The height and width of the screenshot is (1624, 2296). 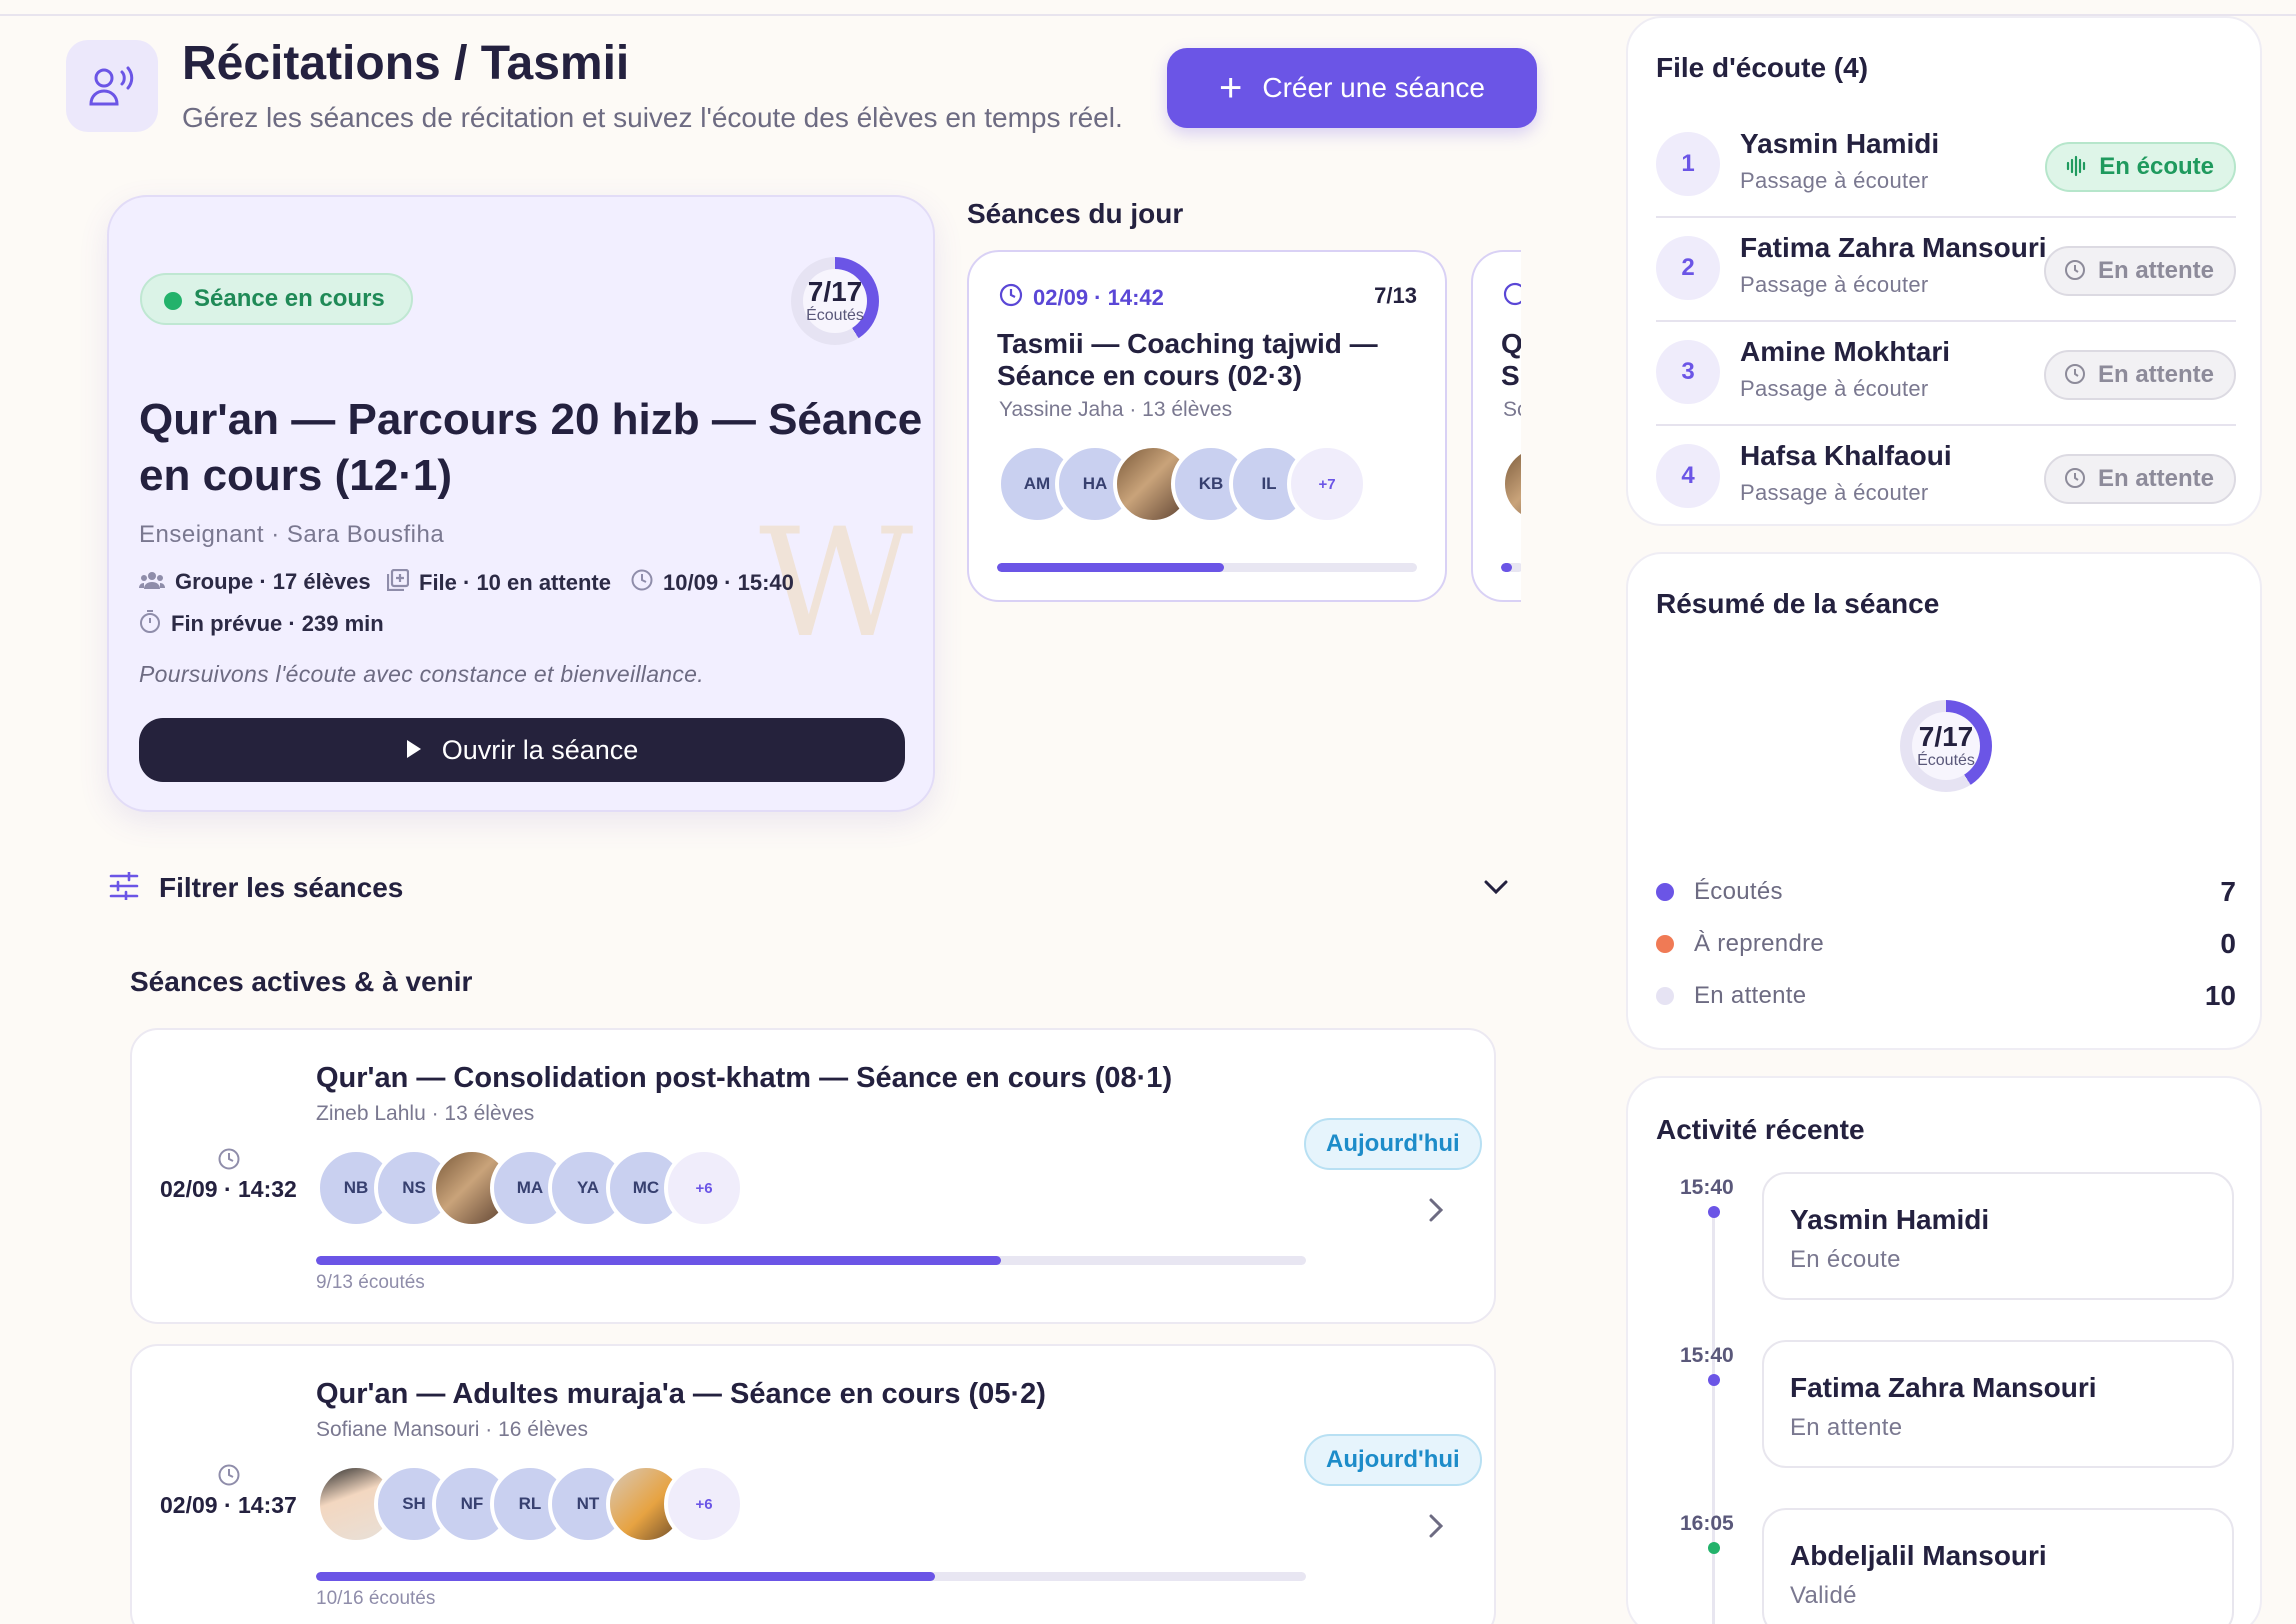 What do you see at coordinates (1512, 409) in the screenshot?
I see `partial-card-subtitle: Sc` at bounding box center [1512, 409].